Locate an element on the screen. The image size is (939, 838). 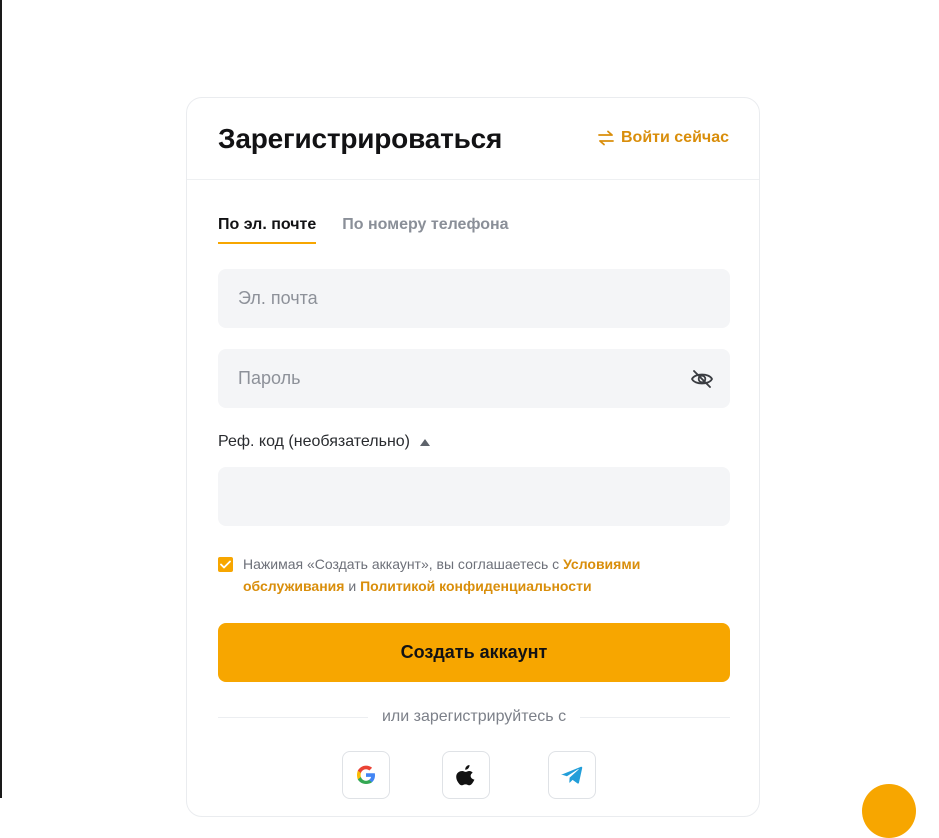
create-account-button: Создать аккаунт is located at coordinates (474, 652).